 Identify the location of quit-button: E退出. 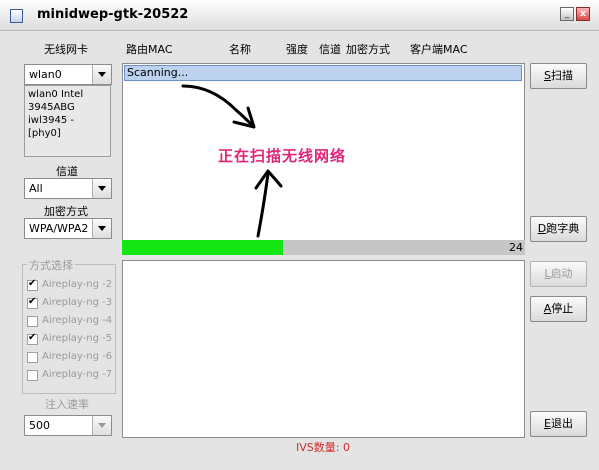
(558, 424).